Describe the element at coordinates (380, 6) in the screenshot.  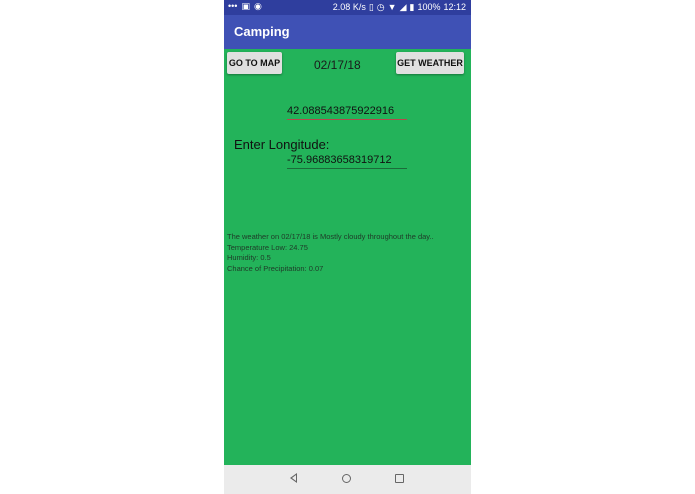
I see `alarm-icon: ◷` at that location.